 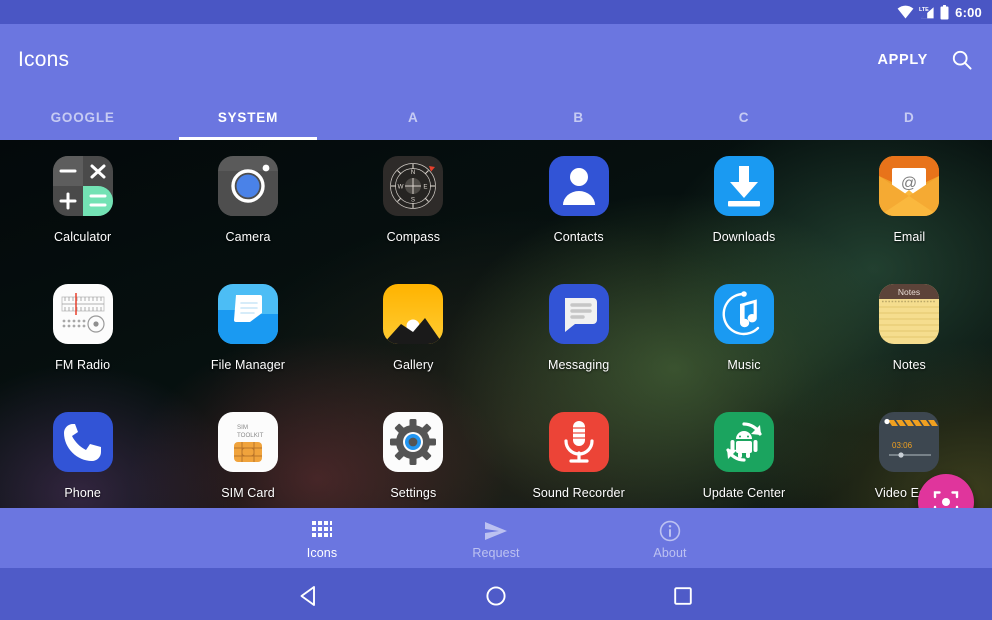 What do you see at coordinates (902, 60) in the screenshot?
I see `apply-button: APPLY` at bounding box center [902, 60].